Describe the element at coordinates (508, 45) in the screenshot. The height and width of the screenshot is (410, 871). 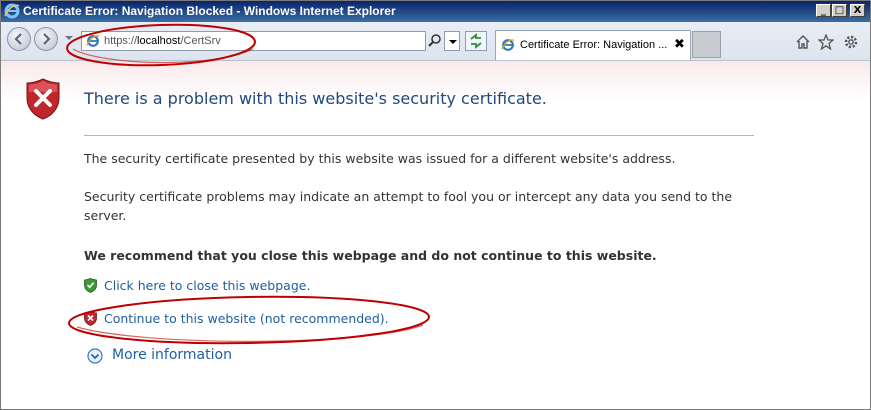
I see `tab-ie-icon` at that location.